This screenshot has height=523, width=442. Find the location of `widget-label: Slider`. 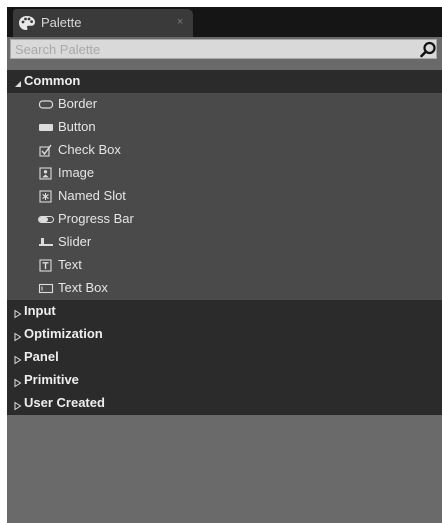

widget-label: Slider is located at coordinates (75, 241).